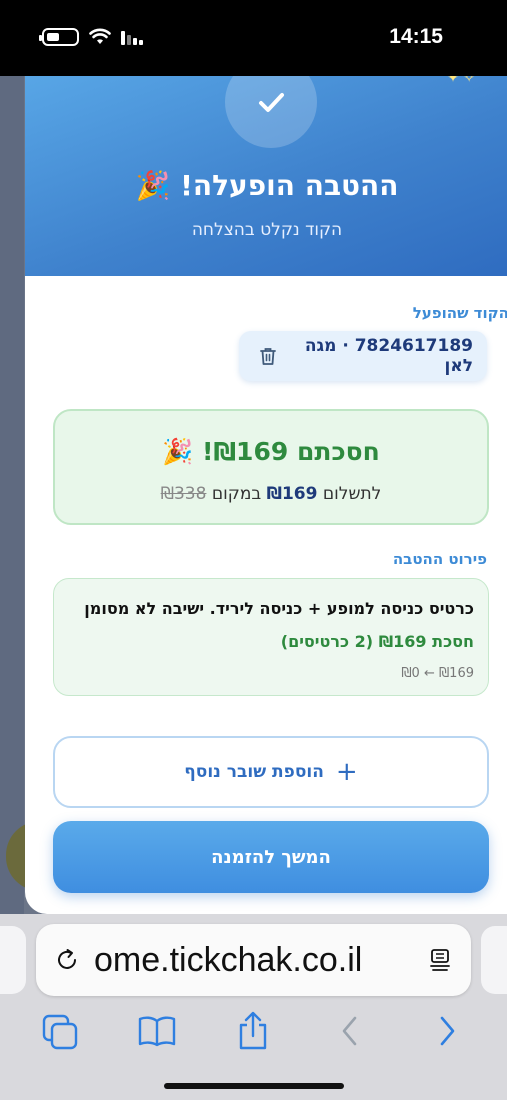 This screenshot has height=1100, width=507. I want to click on modal-subtitle: הקוד נקלט בהצלחה, so click(267, 230).